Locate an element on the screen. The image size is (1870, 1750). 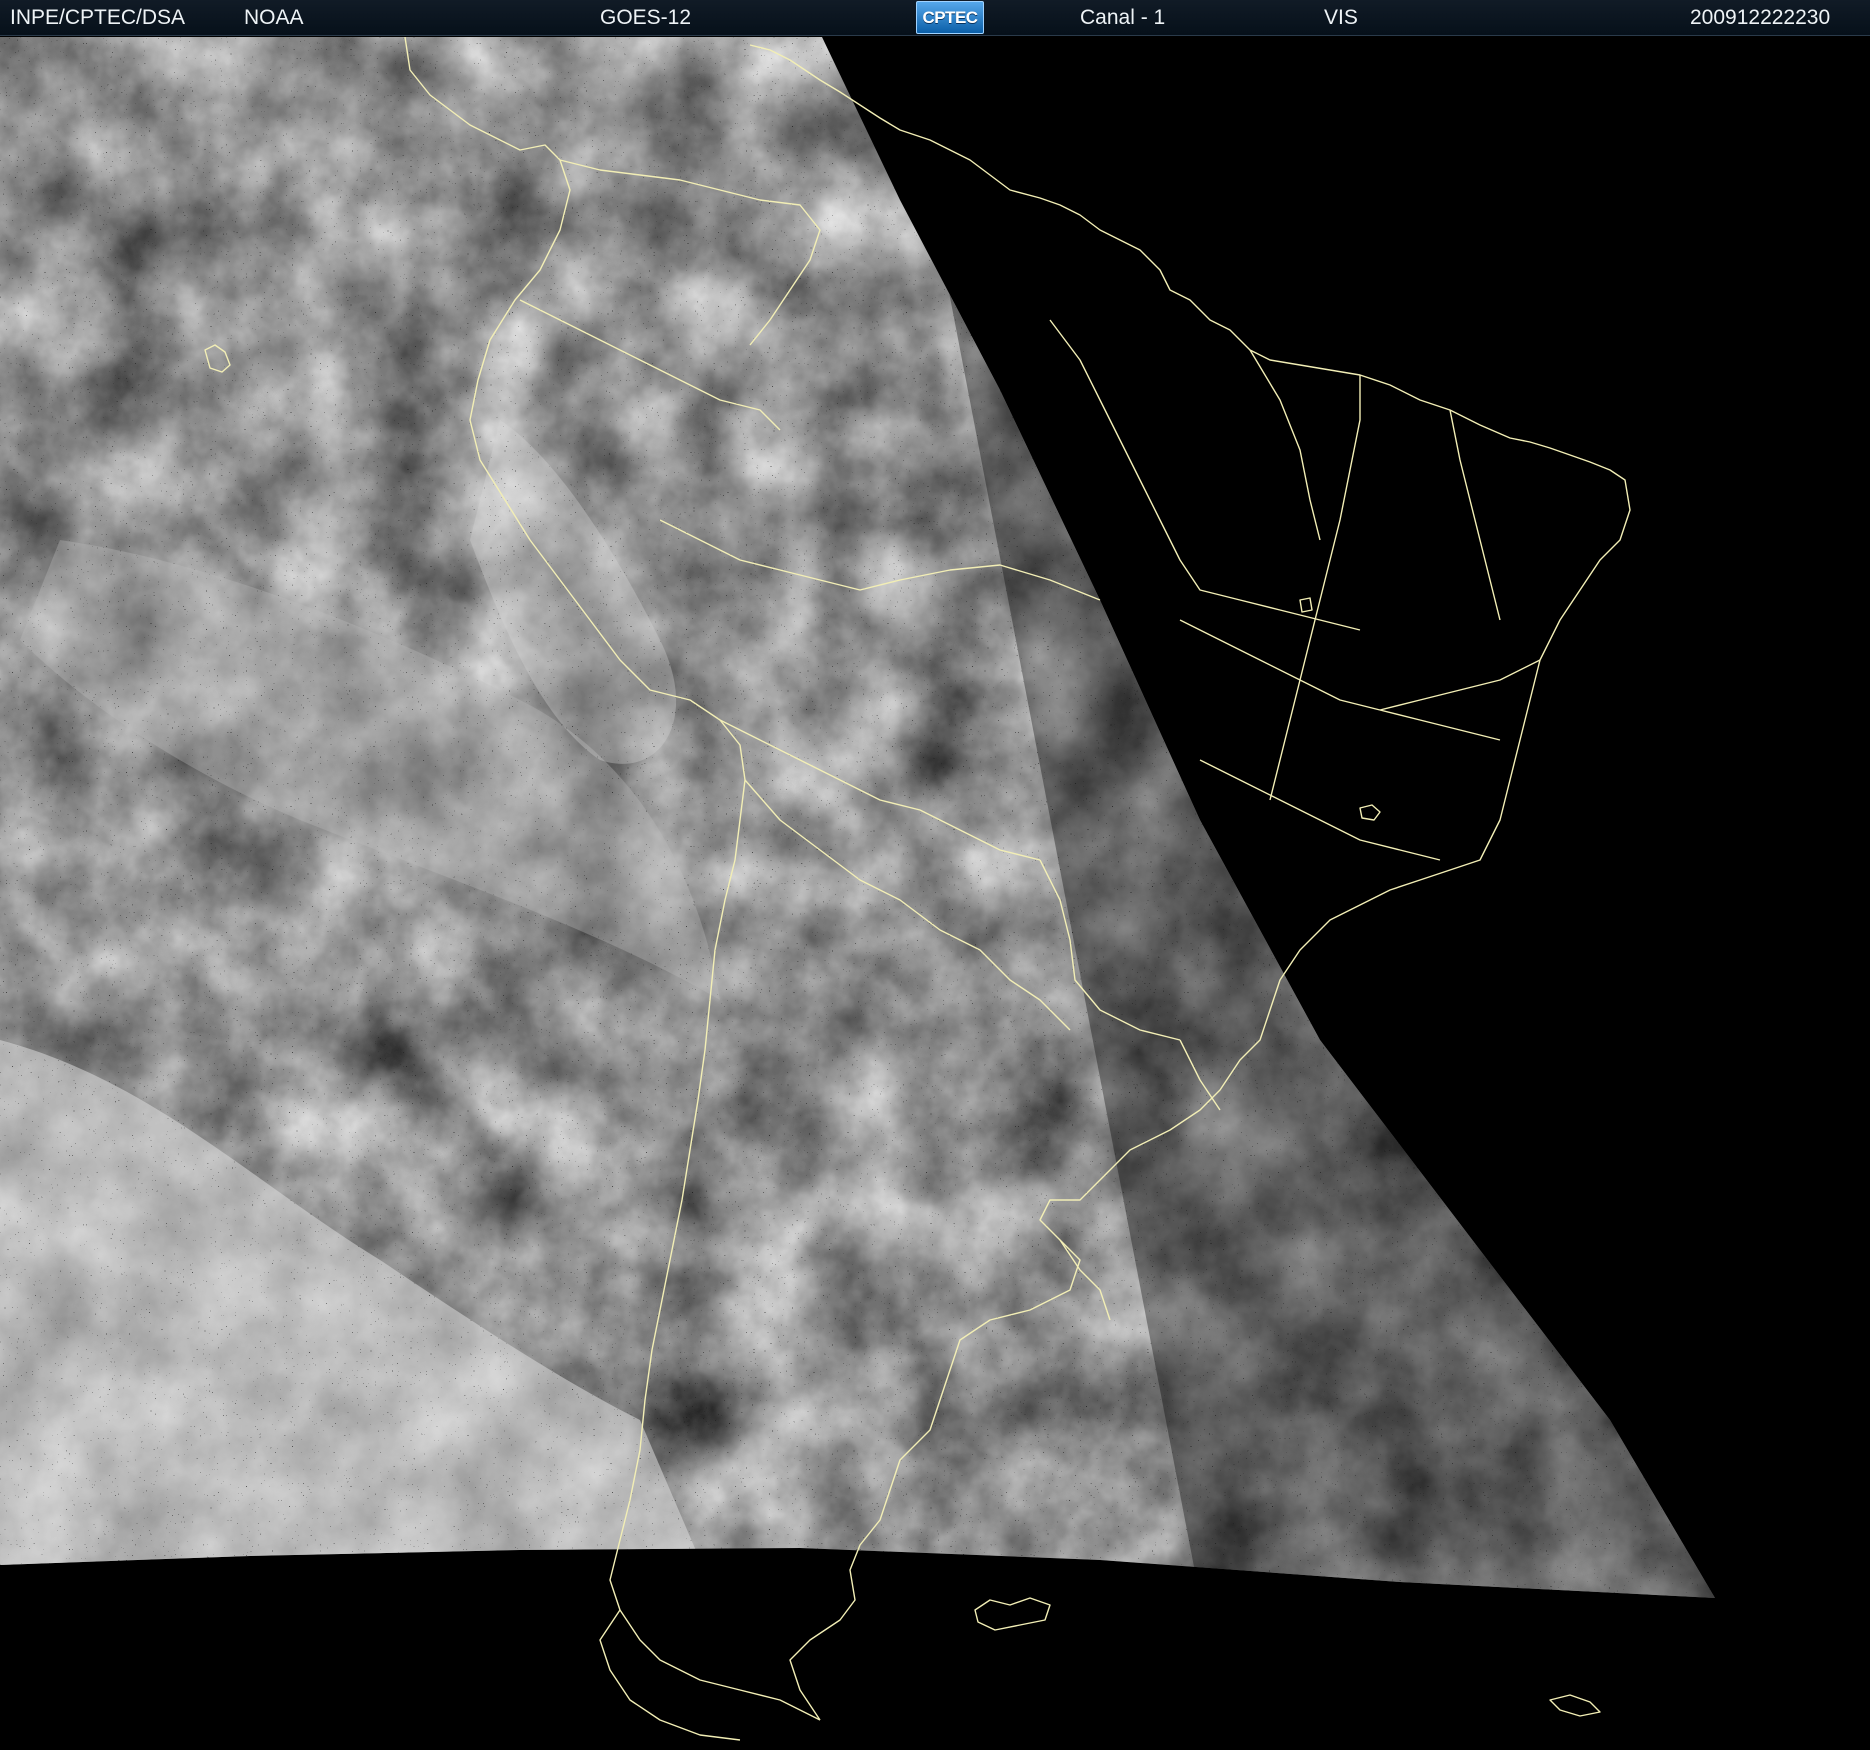
channel-label: Canal - 1 is located at coordinates (1123, 17).